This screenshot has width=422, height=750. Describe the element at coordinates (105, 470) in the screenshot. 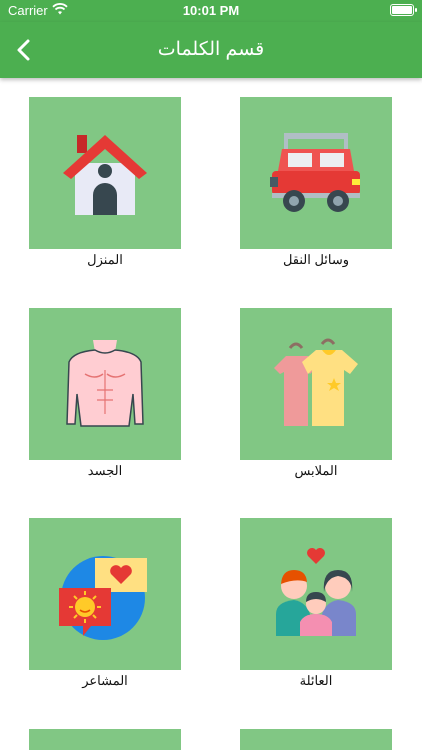

I see `category-label-body: الجسد` at that location.